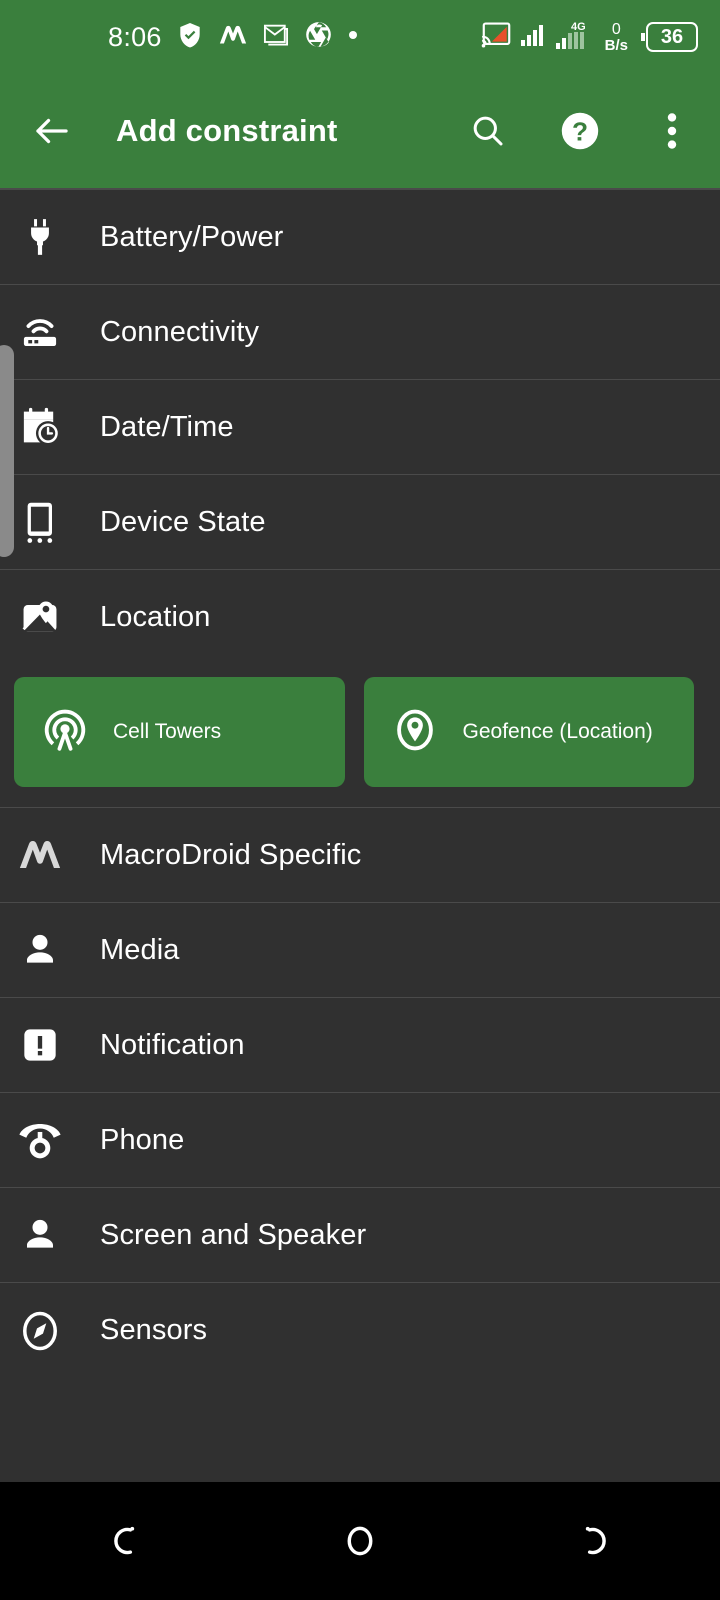 Image resolution: width=720 pixels, height=1600 pixels. I want to click on list-item-media: Media, so click(360, 950).